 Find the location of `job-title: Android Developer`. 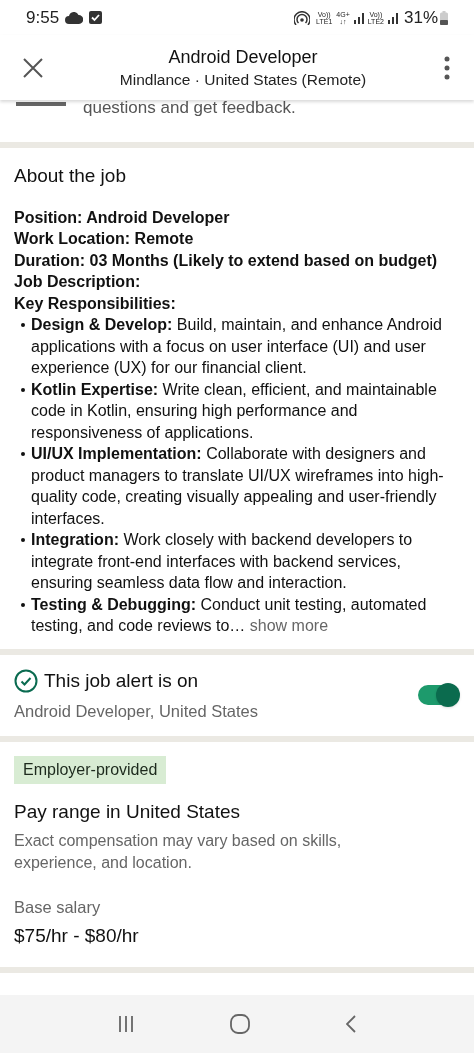

job-title: Android Developer is located at coordinates (243, 57).